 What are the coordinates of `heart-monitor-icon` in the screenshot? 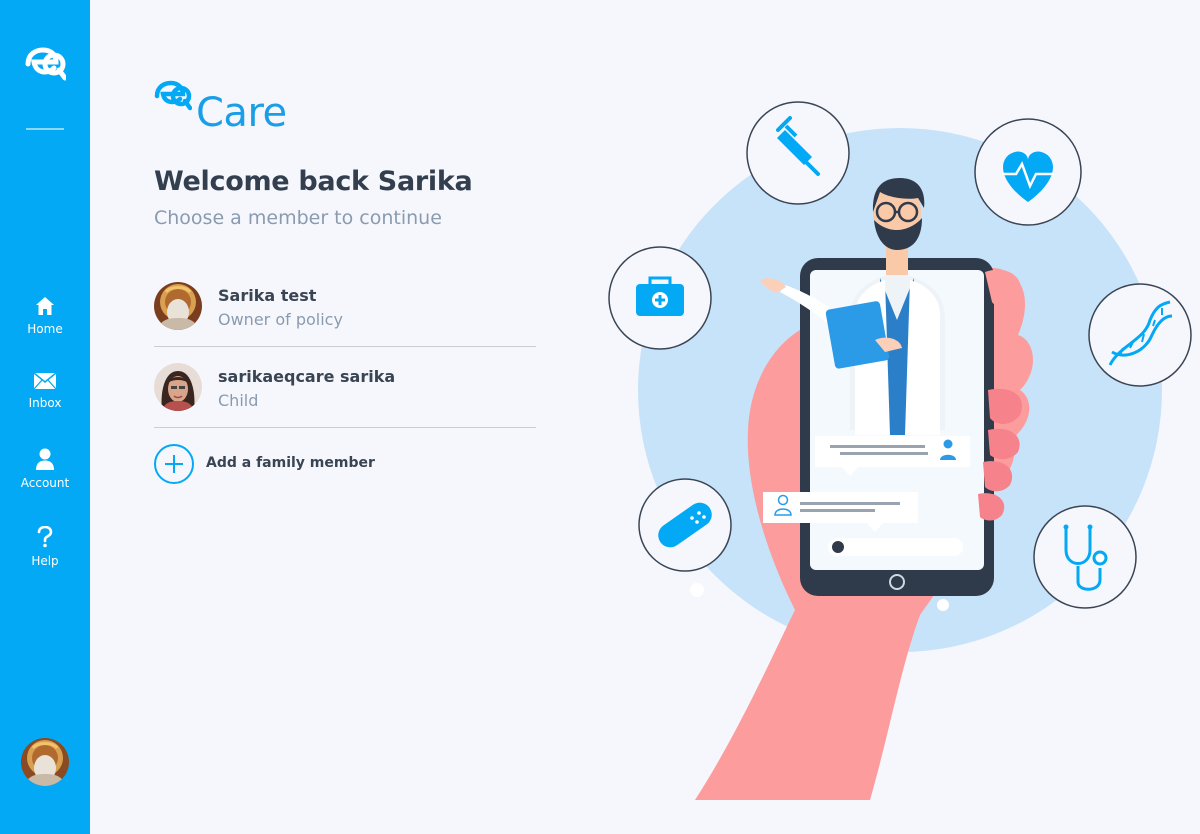 It's located at (1028, 172).